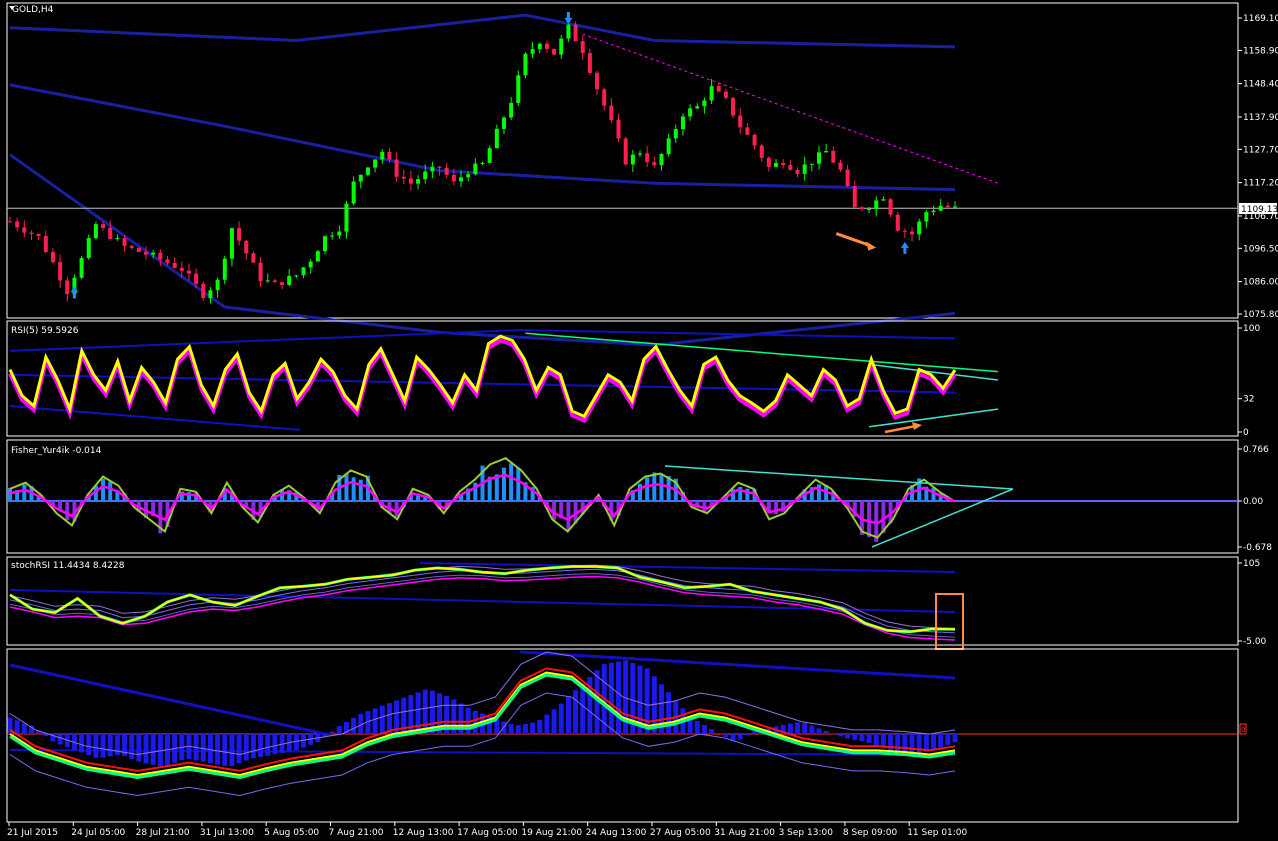 The width and height of the screenshot is (1278, 841). What do you see at coordinates (356, 833) in the screenshot?
I see `time-tick-label: 7 Aug 21:00` at bounding box center [356, 833].